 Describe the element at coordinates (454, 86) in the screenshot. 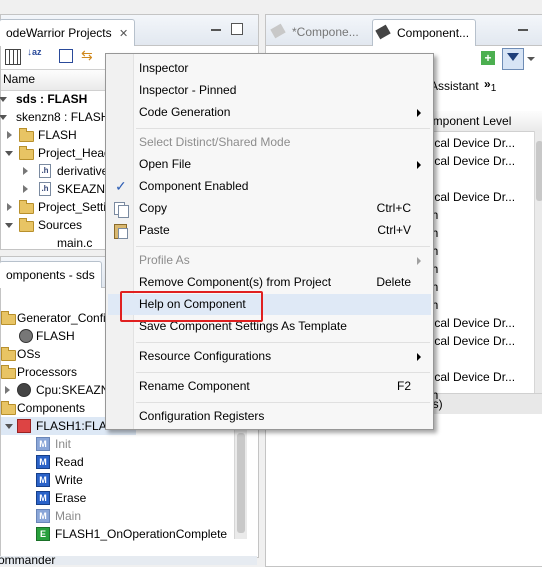

I see `subtab-assistant: Assistant` at that location.